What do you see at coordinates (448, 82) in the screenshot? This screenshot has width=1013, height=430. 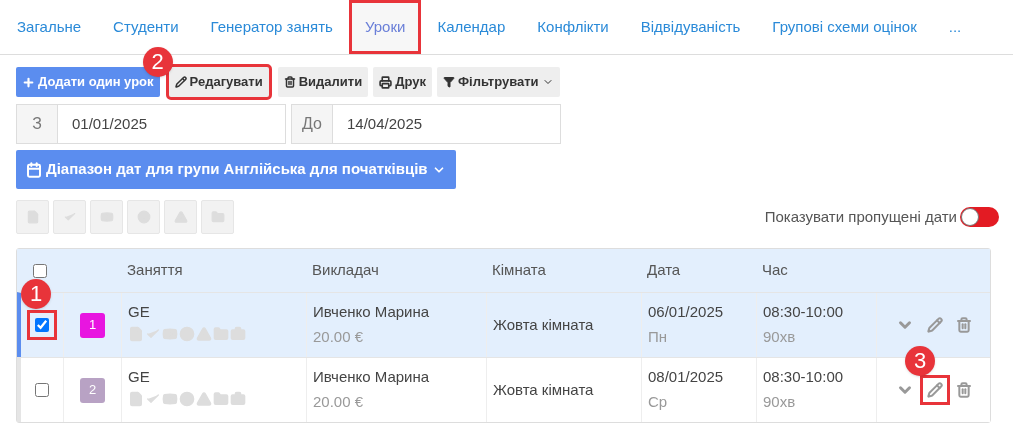 I see `filter-icon` at bounding box center [448, 82].